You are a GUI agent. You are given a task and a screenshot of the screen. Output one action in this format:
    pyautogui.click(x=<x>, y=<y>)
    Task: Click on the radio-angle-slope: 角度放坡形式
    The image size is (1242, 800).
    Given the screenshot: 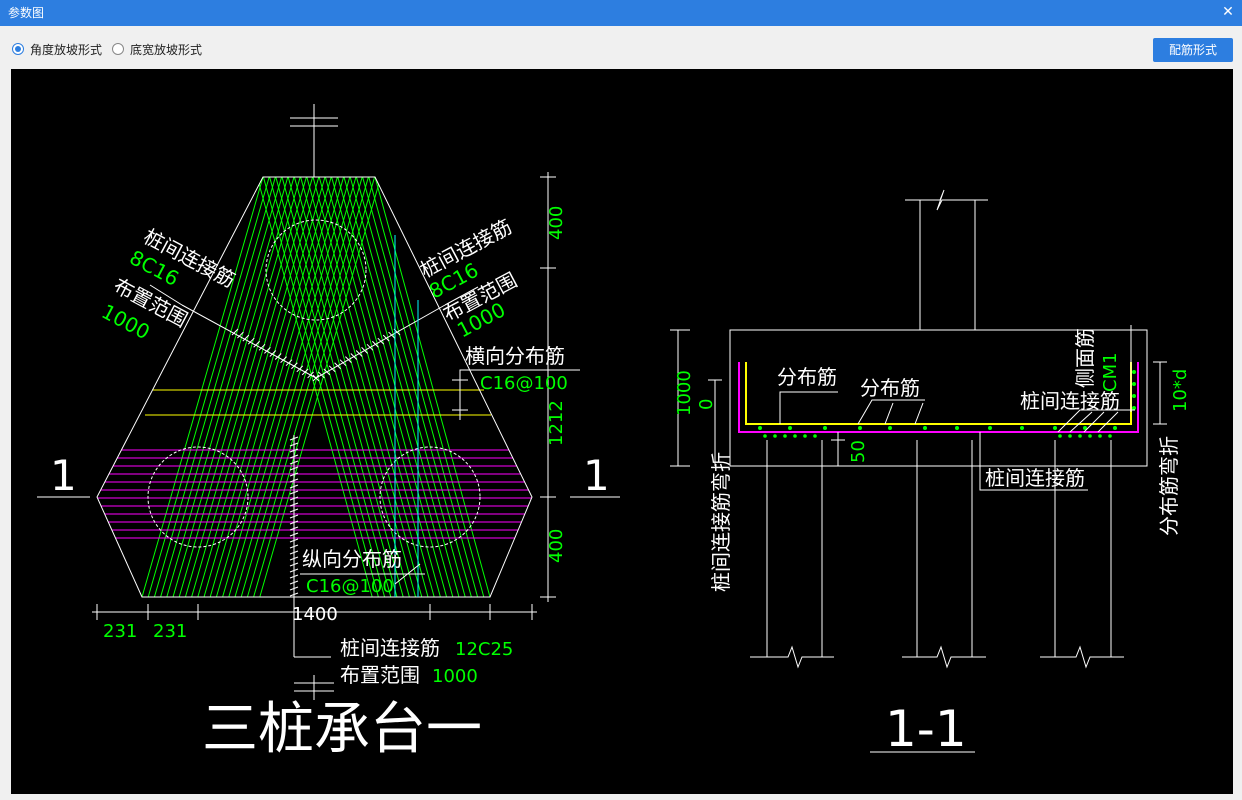 What is the action you would take?
    pyautogui.click(x=57, y=49)
    